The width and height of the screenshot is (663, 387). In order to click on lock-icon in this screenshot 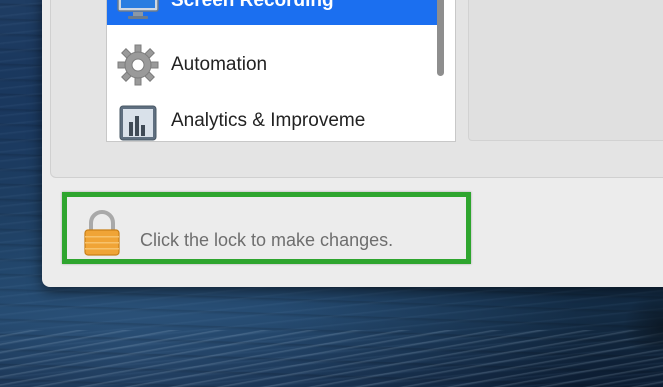, I will do `click(102, 233)`.